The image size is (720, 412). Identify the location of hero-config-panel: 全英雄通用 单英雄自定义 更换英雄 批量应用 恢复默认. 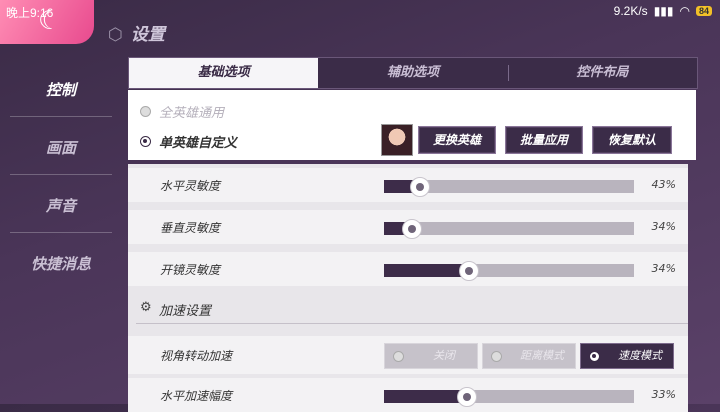
(412, 125).